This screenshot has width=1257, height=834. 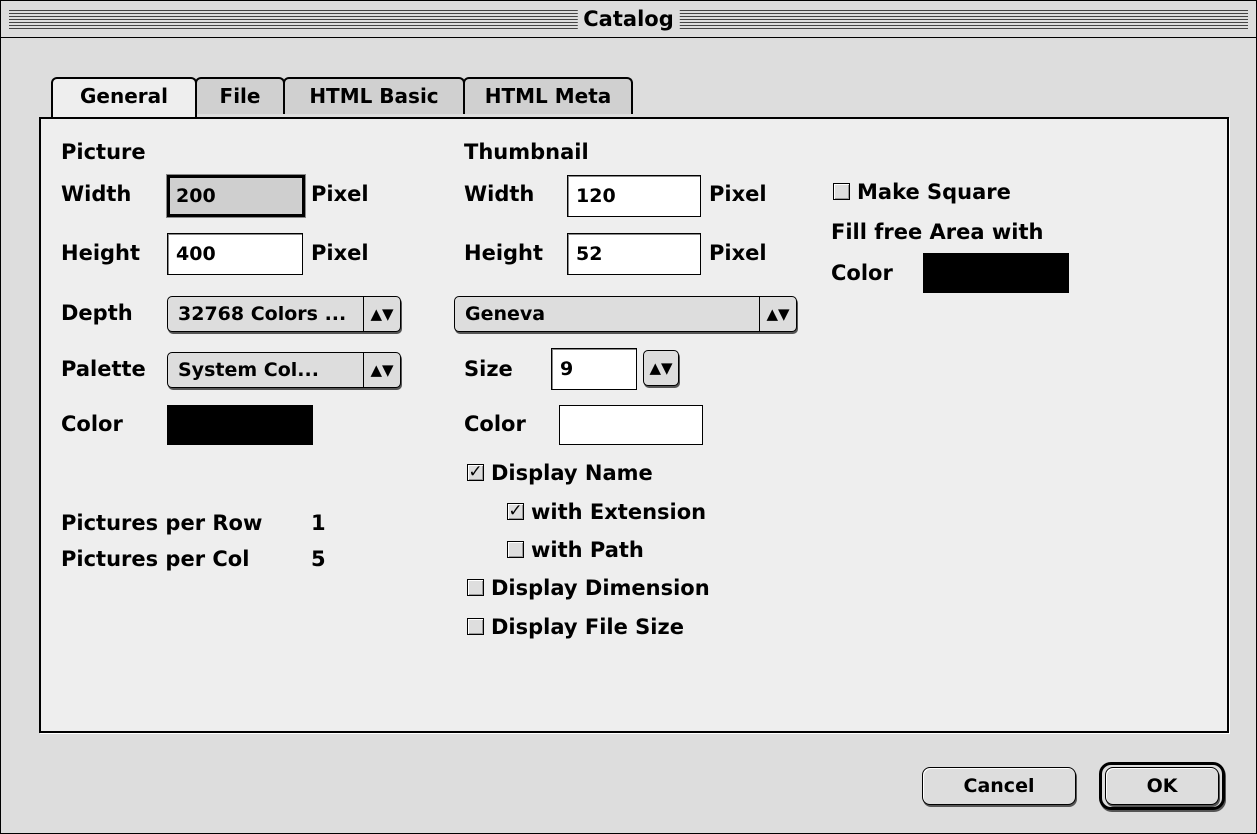 What do you see at coordinates (236, 196) in the screenshot?
I see `picture-width-input: 200` at bounding box center [236, 196].